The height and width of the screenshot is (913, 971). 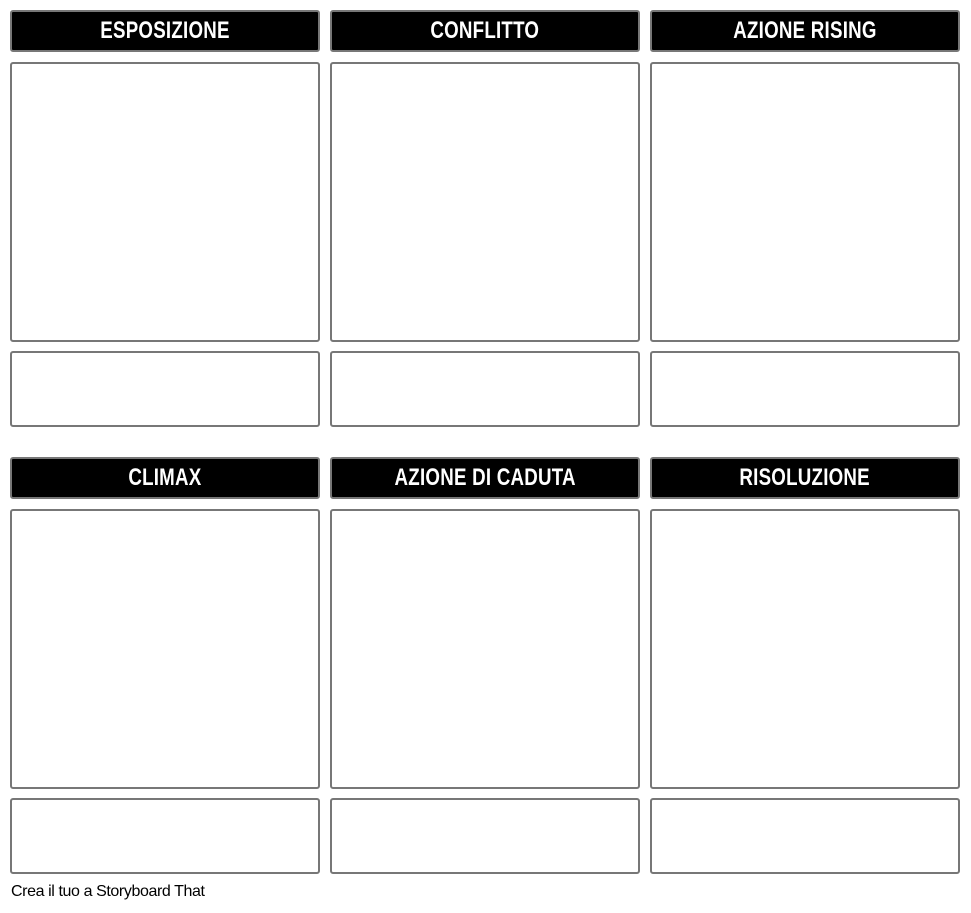 I want to click on cell-title: AZIONE DI CADUTA, so click(x=485, y=478).